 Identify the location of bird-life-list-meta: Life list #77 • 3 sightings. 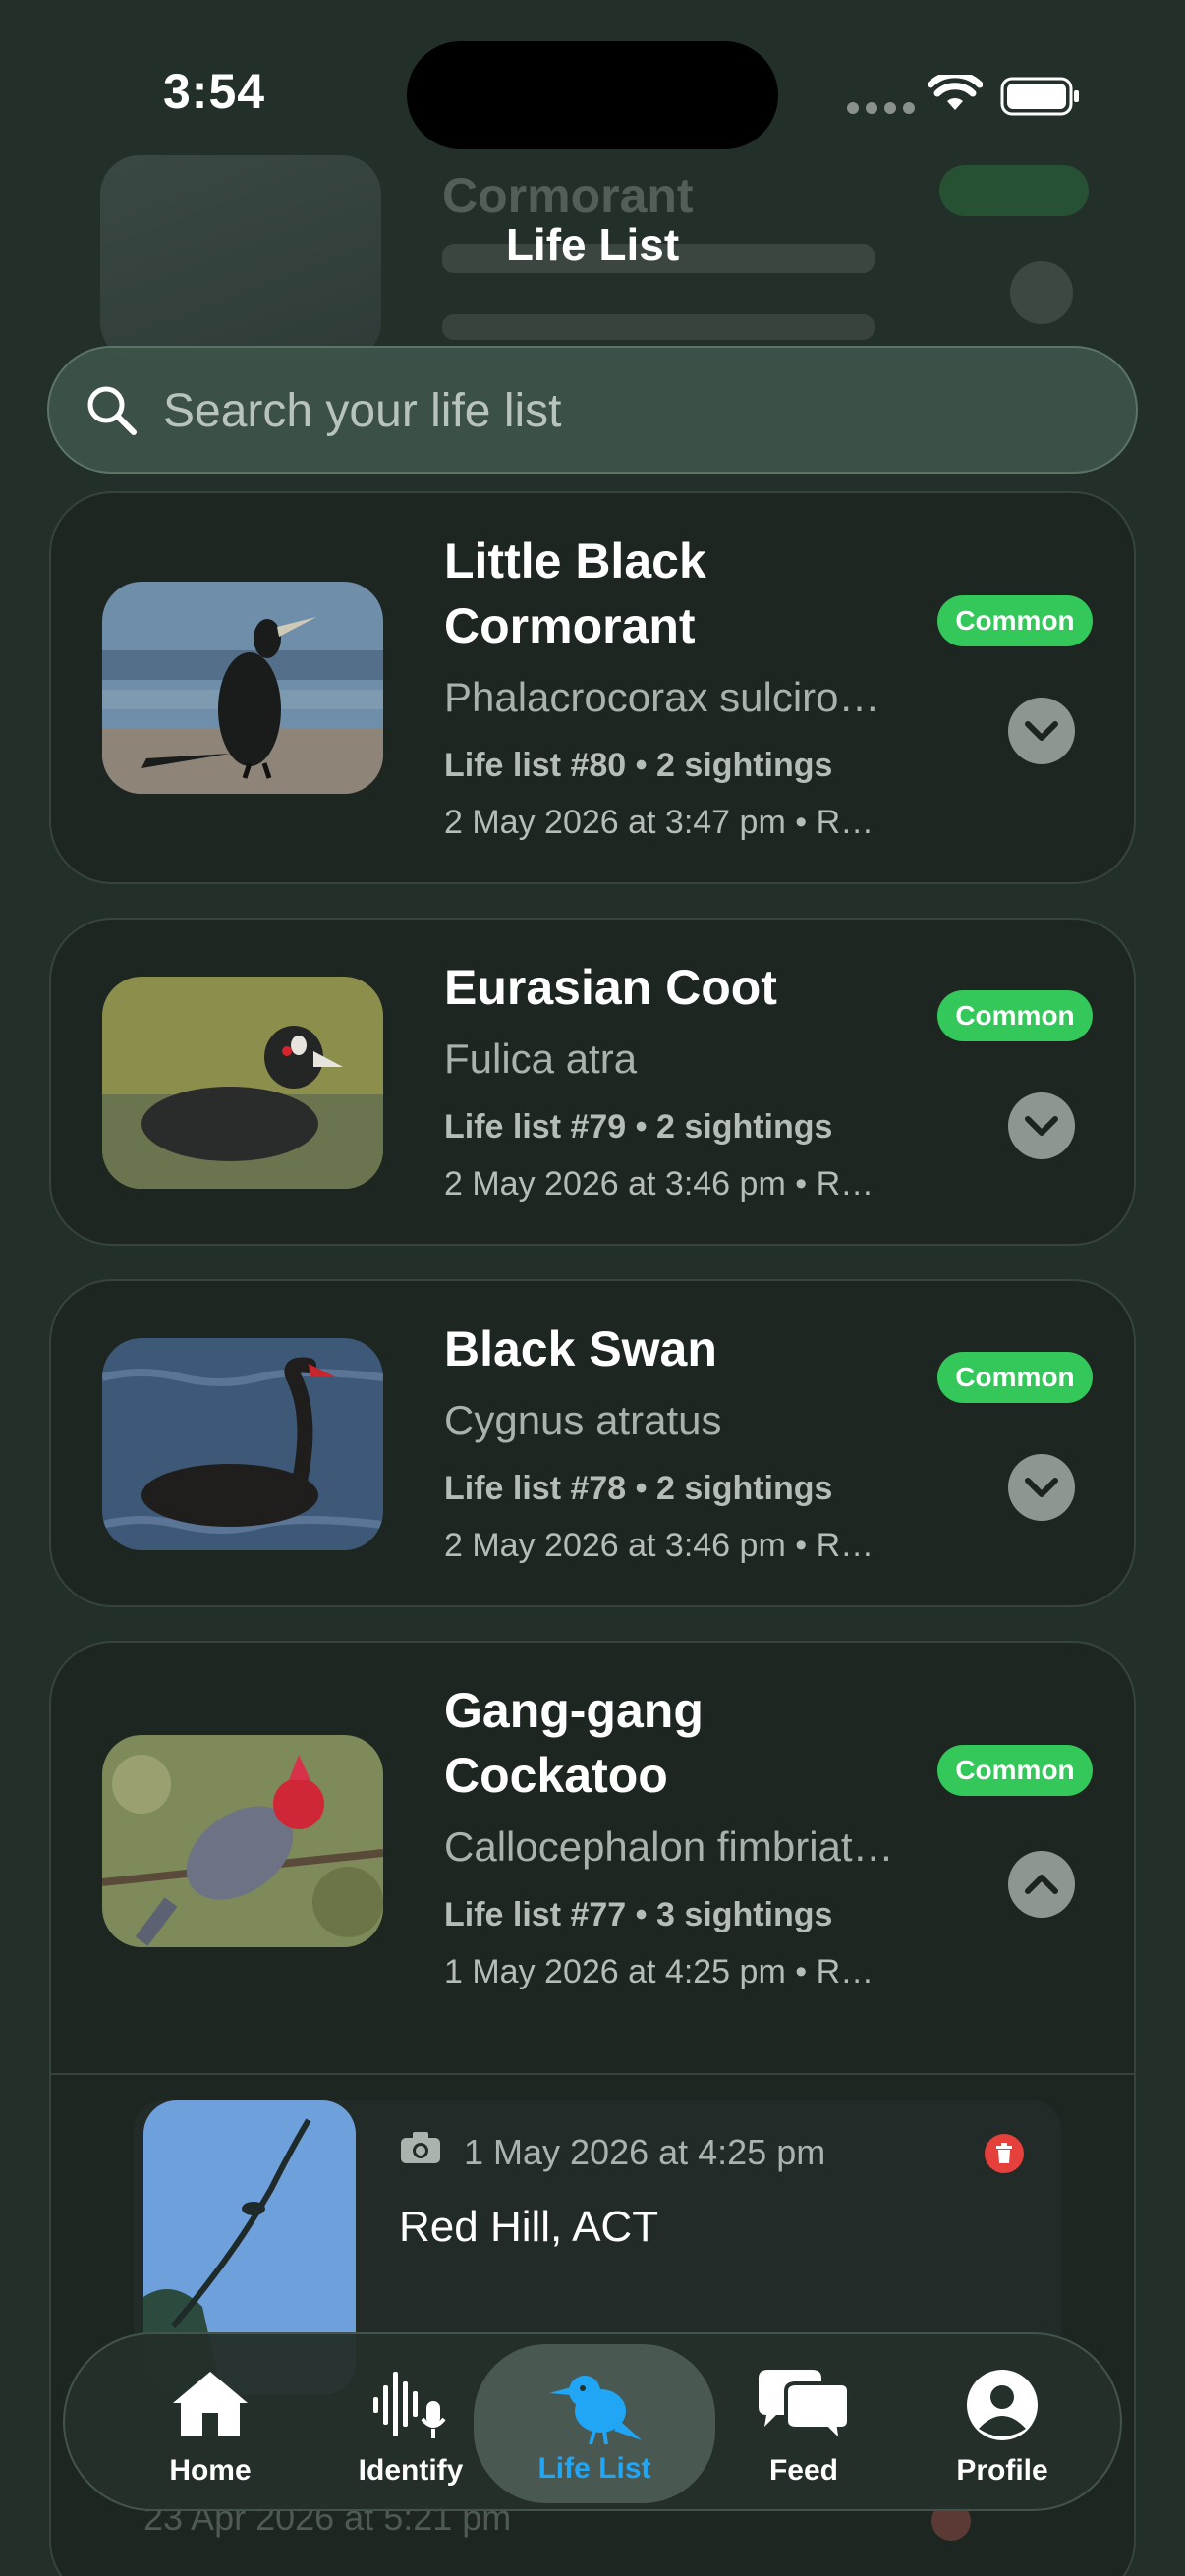
(639, 1914).